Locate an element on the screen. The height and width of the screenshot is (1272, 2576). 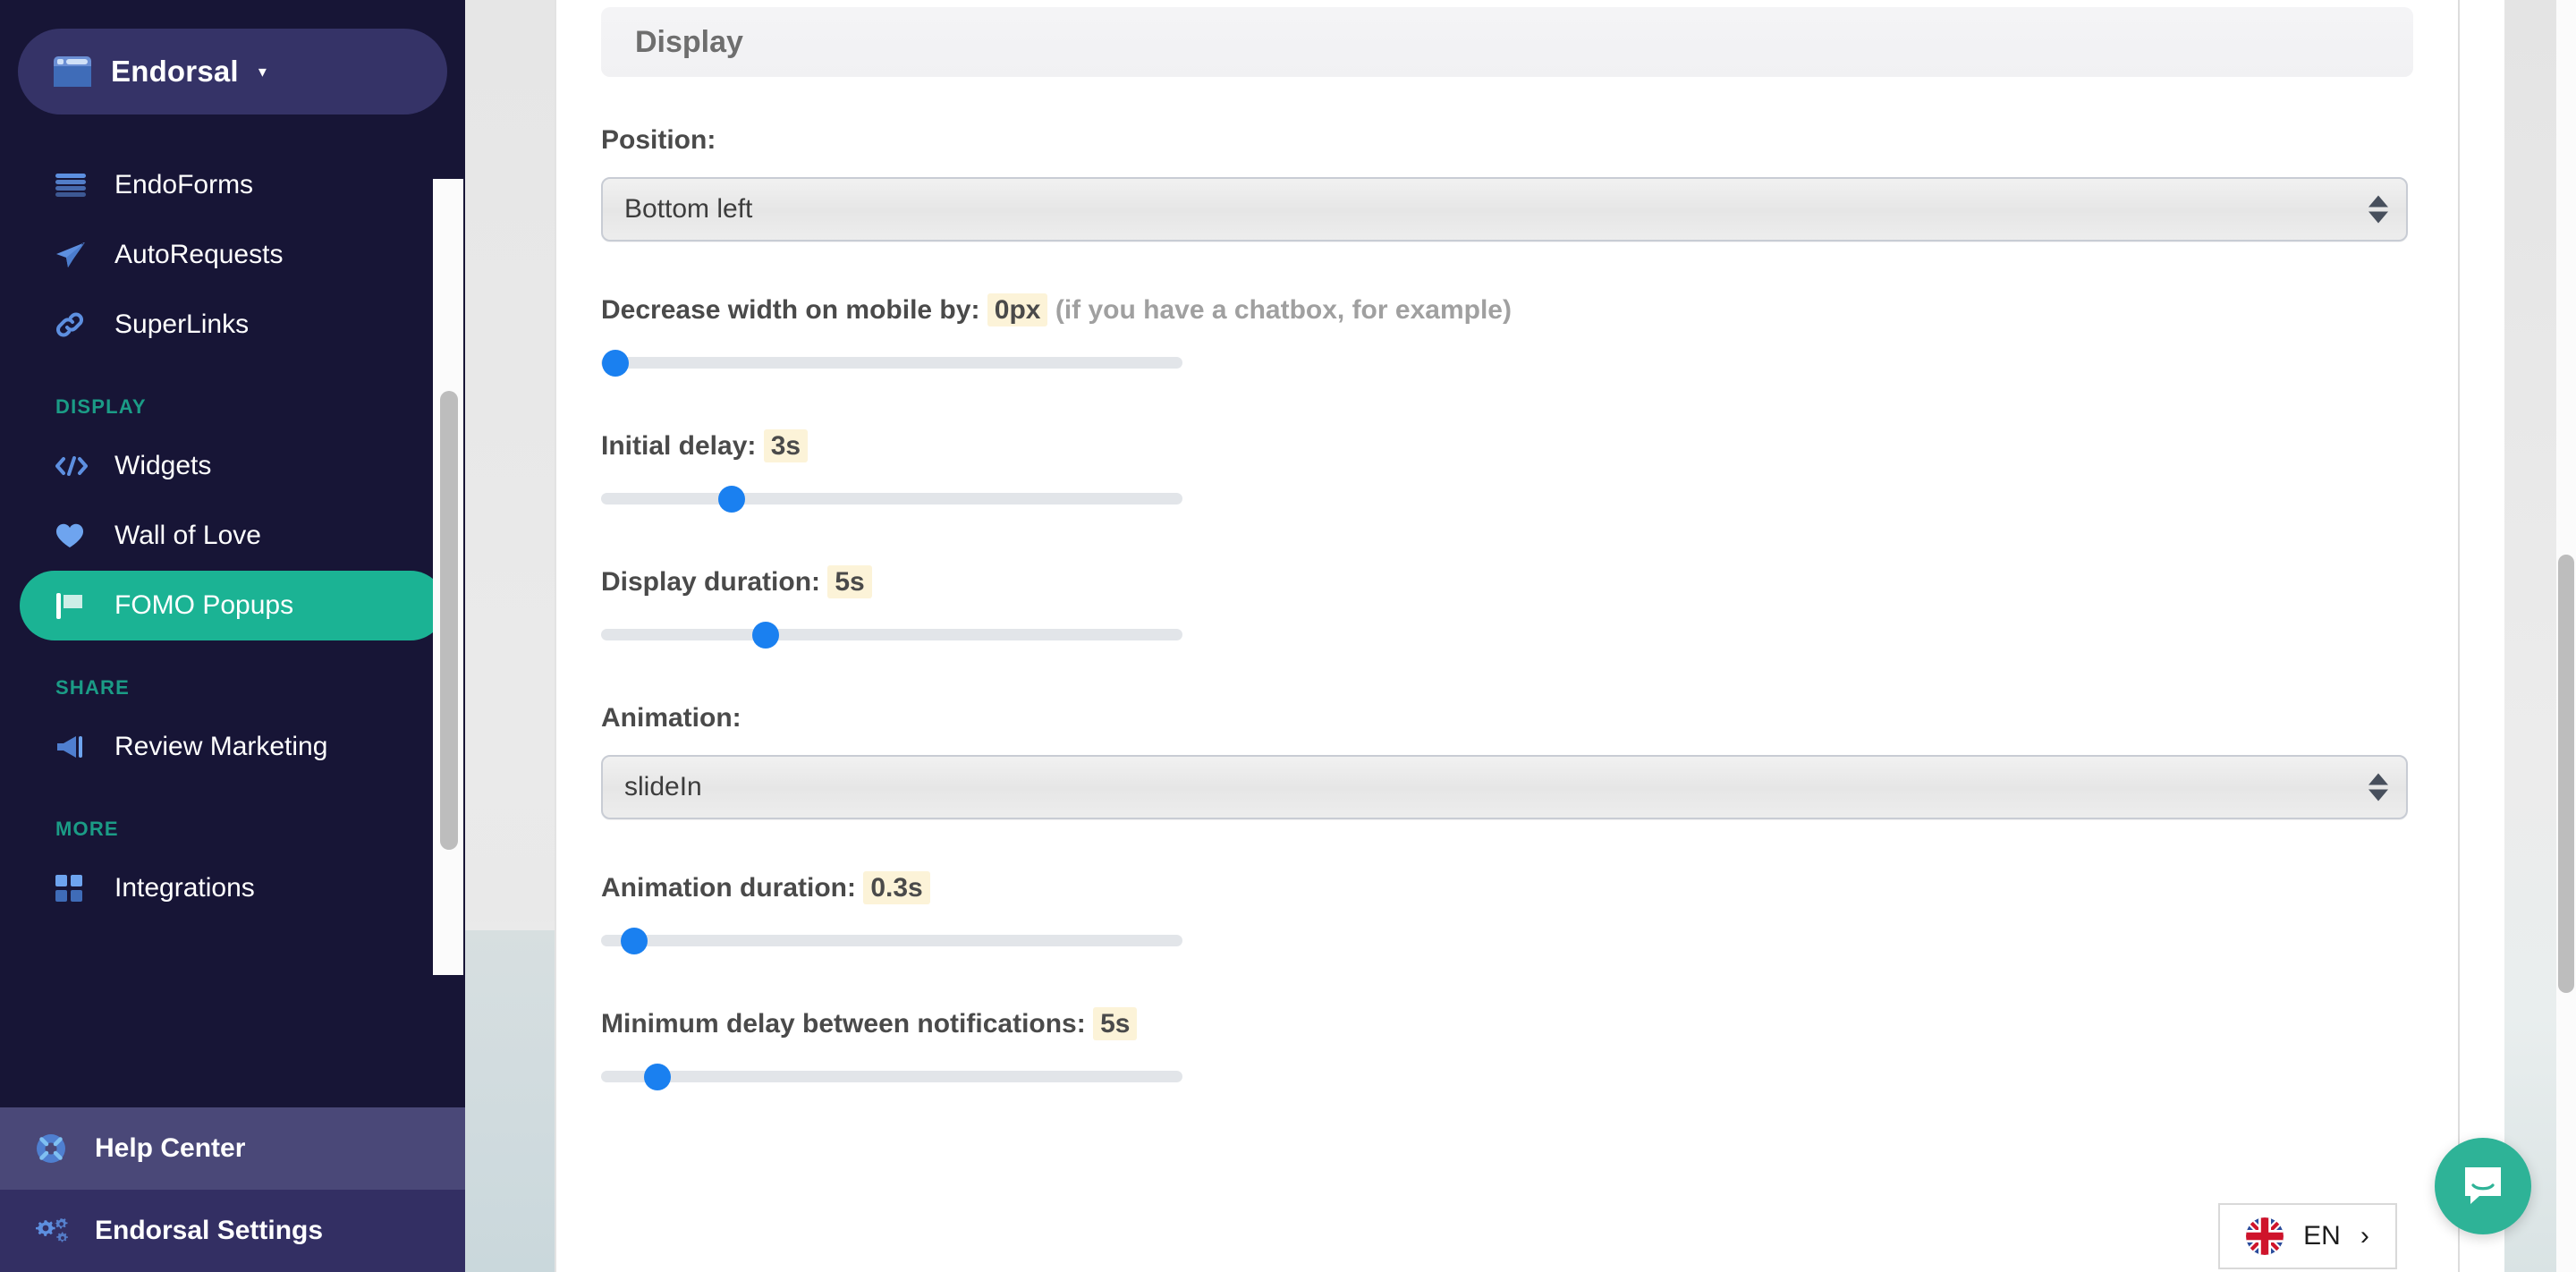
animation-duration-value: 0.3s is located at coordinates (896, 887).